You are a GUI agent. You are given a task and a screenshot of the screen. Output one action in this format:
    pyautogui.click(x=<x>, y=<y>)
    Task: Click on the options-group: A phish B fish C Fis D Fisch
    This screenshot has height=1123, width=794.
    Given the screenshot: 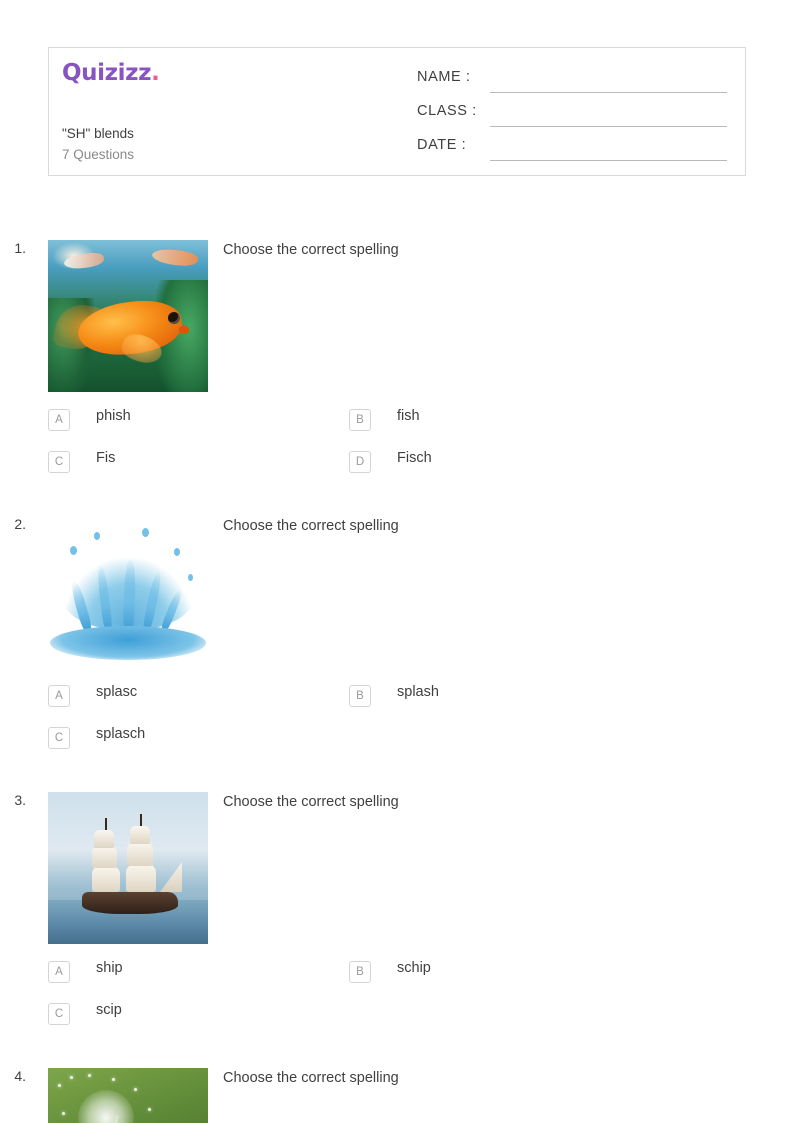 What is the action you would take?
    pyautogui.click(x=397, y=446)
    